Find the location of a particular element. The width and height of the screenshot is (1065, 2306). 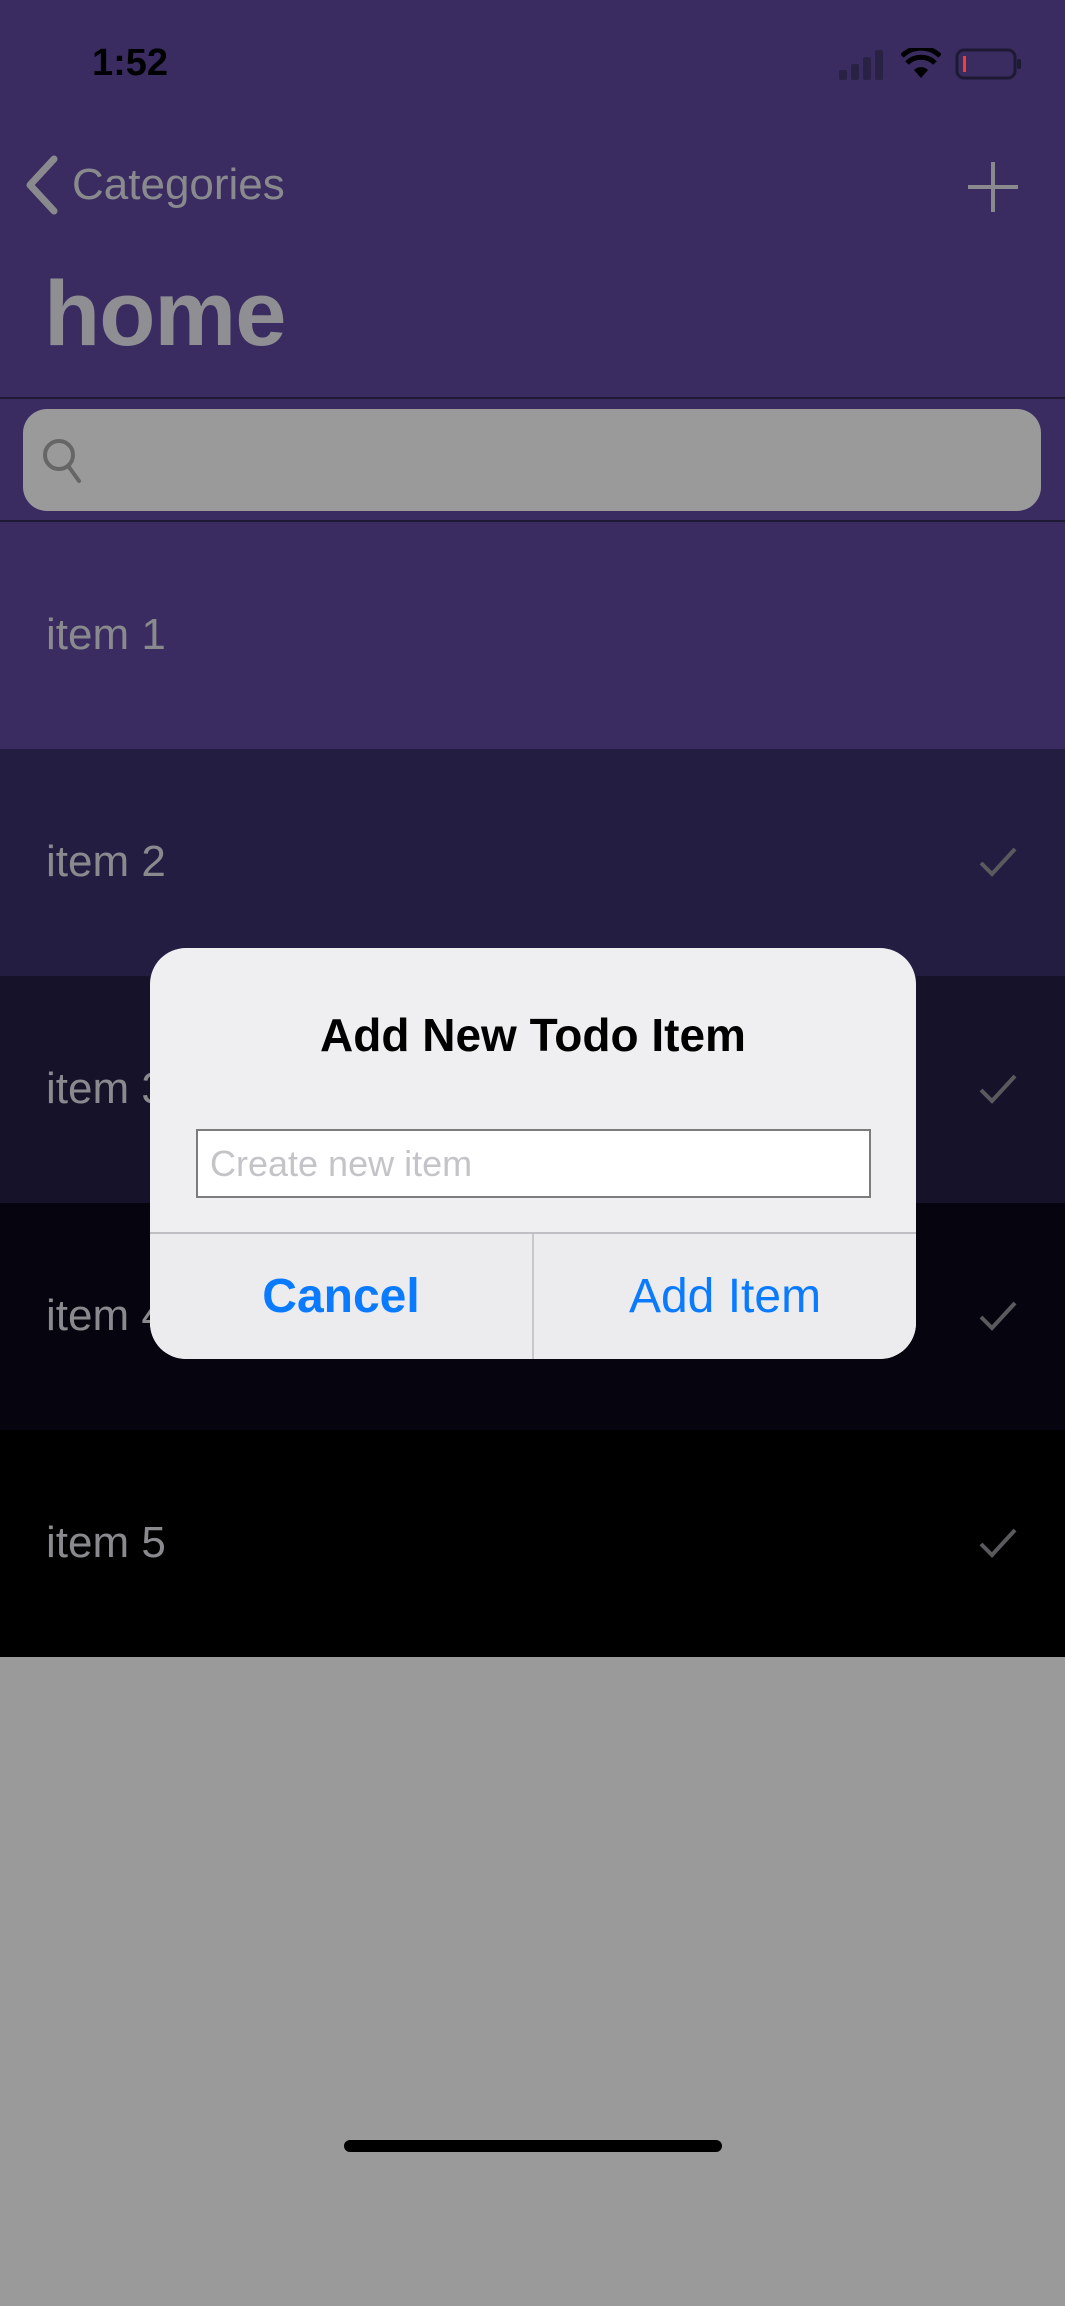

cancel-button: Cancel is located at coordinates (342, 1296).